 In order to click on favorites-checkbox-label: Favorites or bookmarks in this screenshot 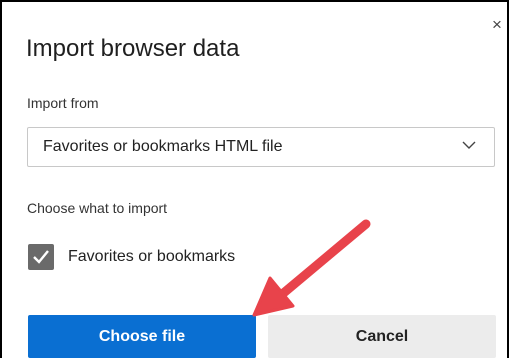, I will do `click(152, 256)`.